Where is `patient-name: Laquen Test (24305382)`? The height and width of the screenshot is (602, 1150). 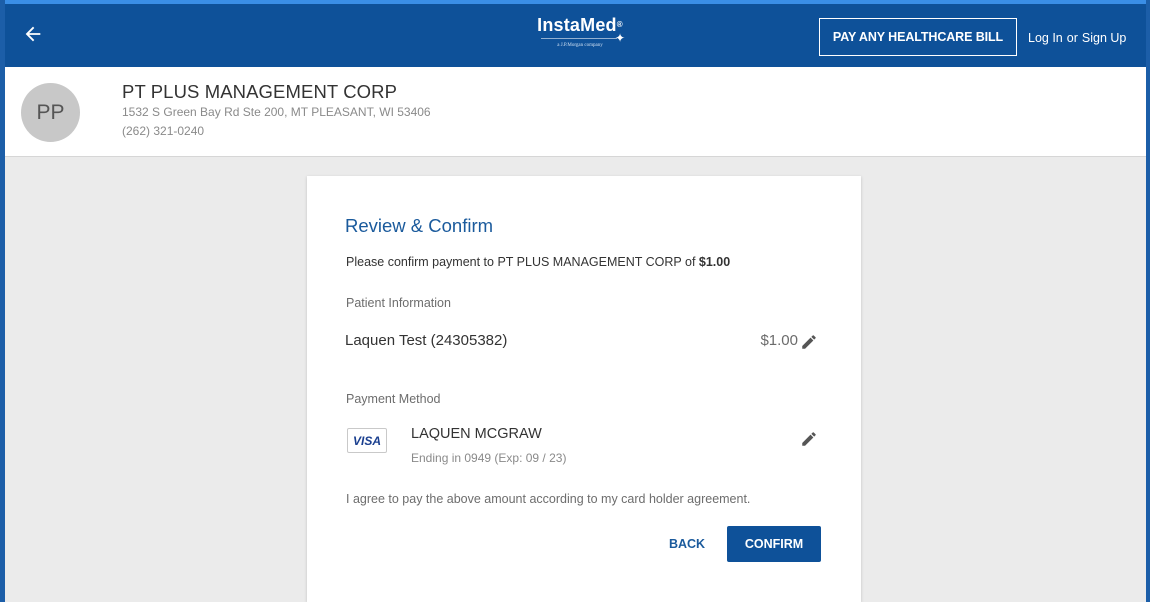 patient-name: Laquen Test (24305382) is located at coordinates (426, 340).